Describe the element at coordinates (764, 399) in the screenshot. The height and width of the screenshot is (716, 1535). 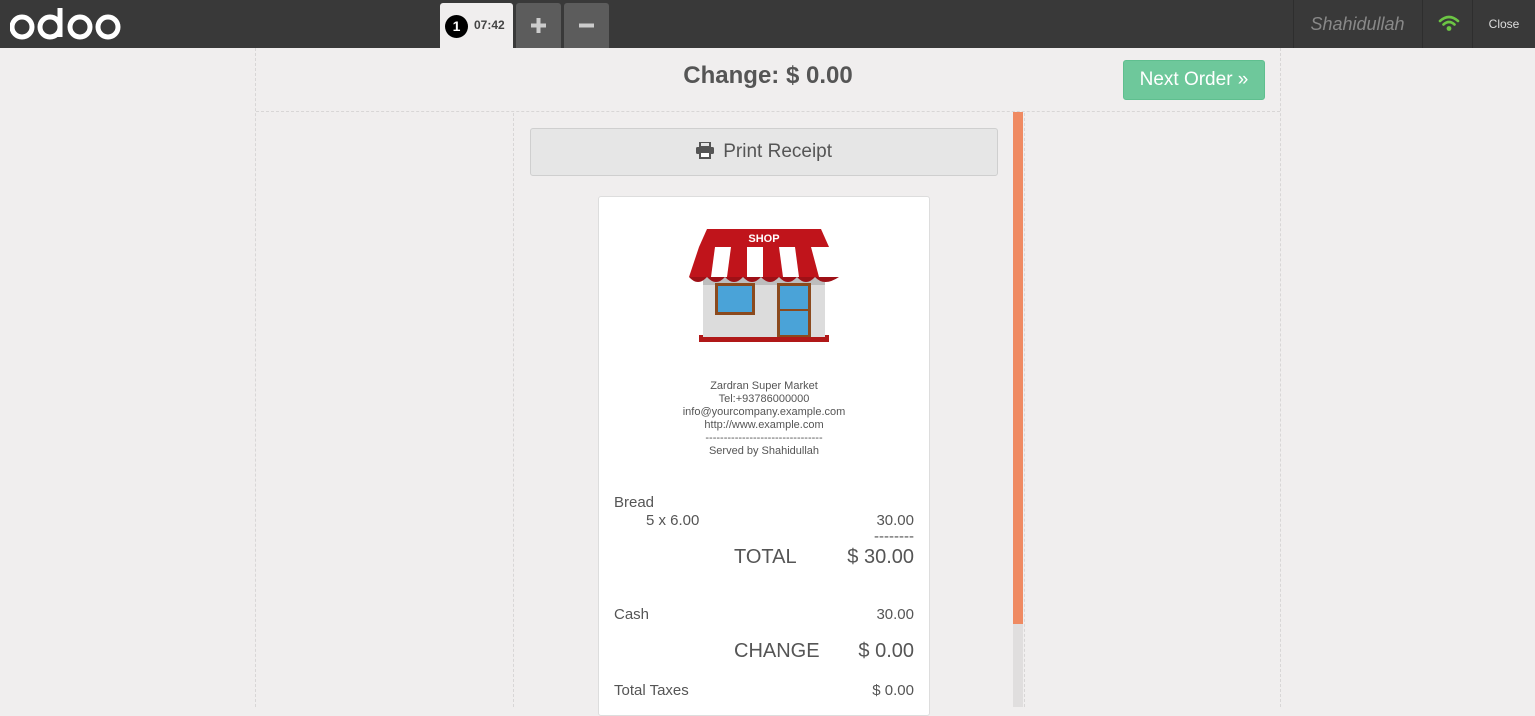
I see `company-tel: Tel:+93786000000` at that location.